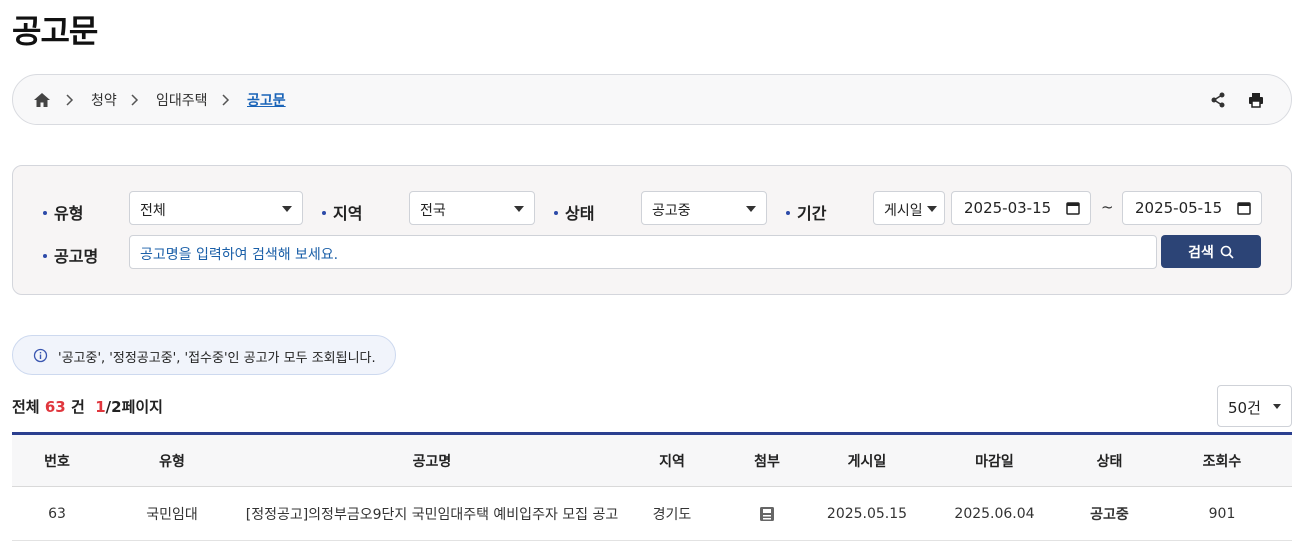 The height and width of the screenshot is (546, 1300). Describe the element at coordinates (1109, 513) in the screenshot. I see `status-badge: 공고중` at that location.